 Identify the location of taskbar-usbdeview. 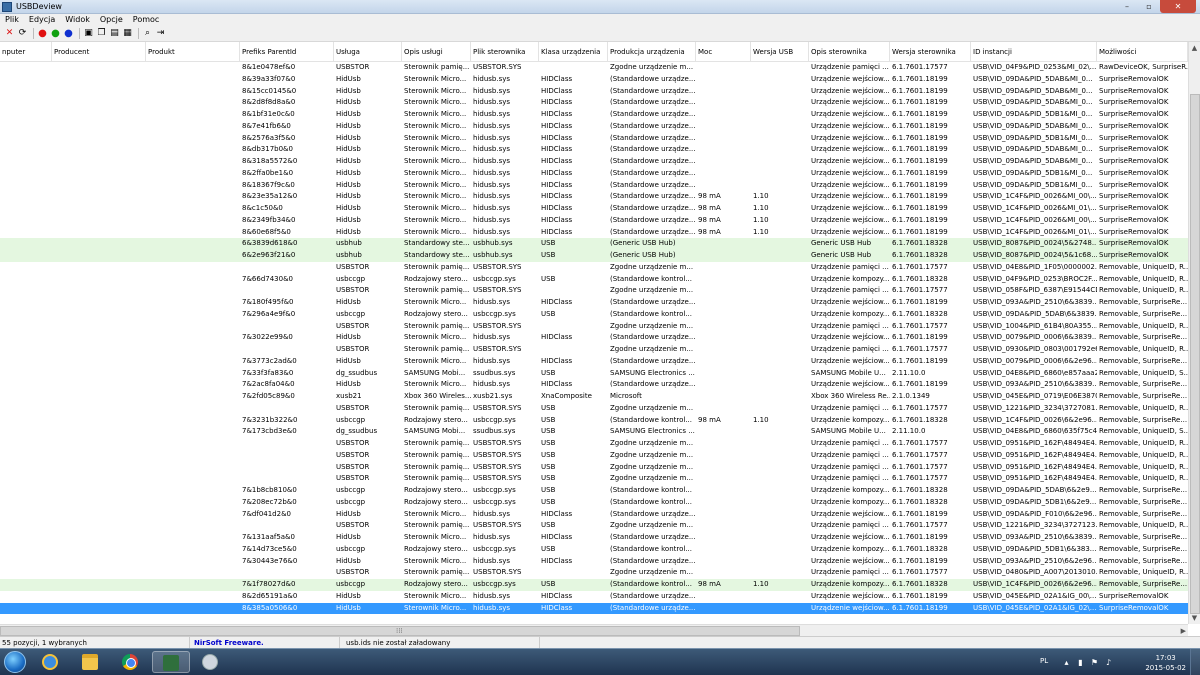
(171, 662).